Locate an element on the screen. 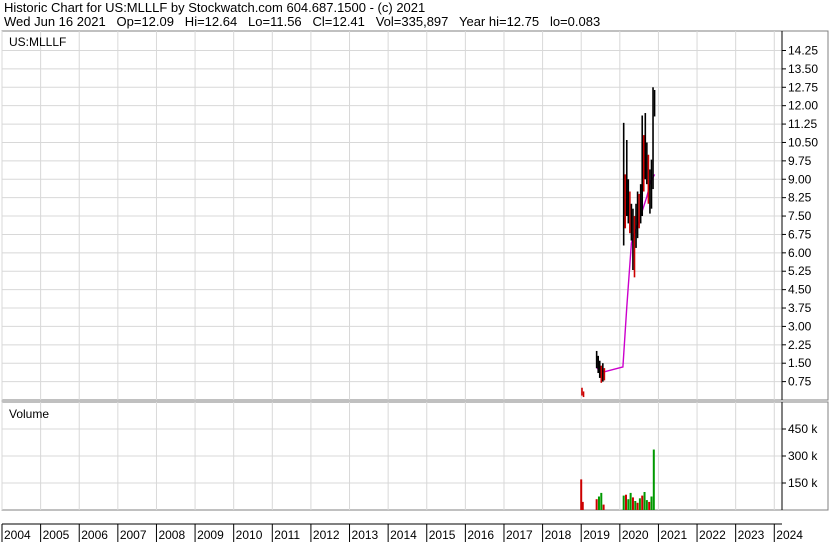 The height and width of the screenshot is (543, 830). price-y-tick-label: 13.50 is located at coordinates (803, 69).